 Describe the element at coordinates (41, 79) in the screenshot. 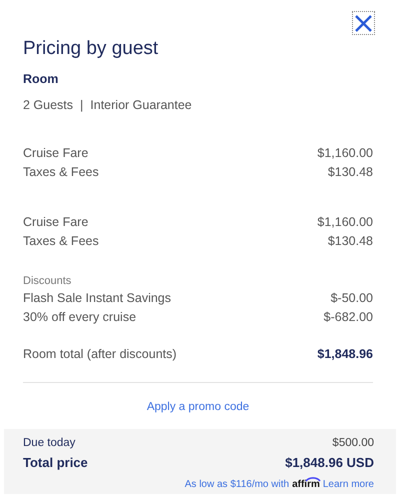

I see `room-heading: Room` at that location.